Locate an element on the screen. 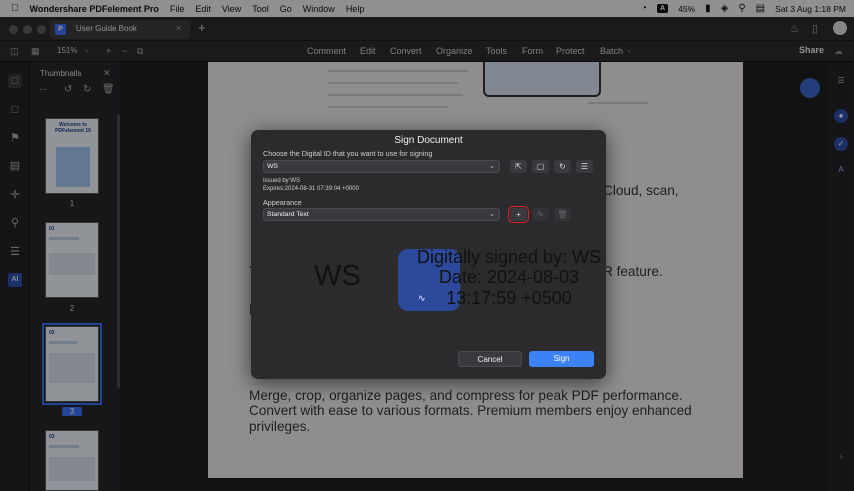 Image resolution: width=854 pixels, height=491 pixels. edit-appearance-icon: ✎ is located at coordinates (540, 214).